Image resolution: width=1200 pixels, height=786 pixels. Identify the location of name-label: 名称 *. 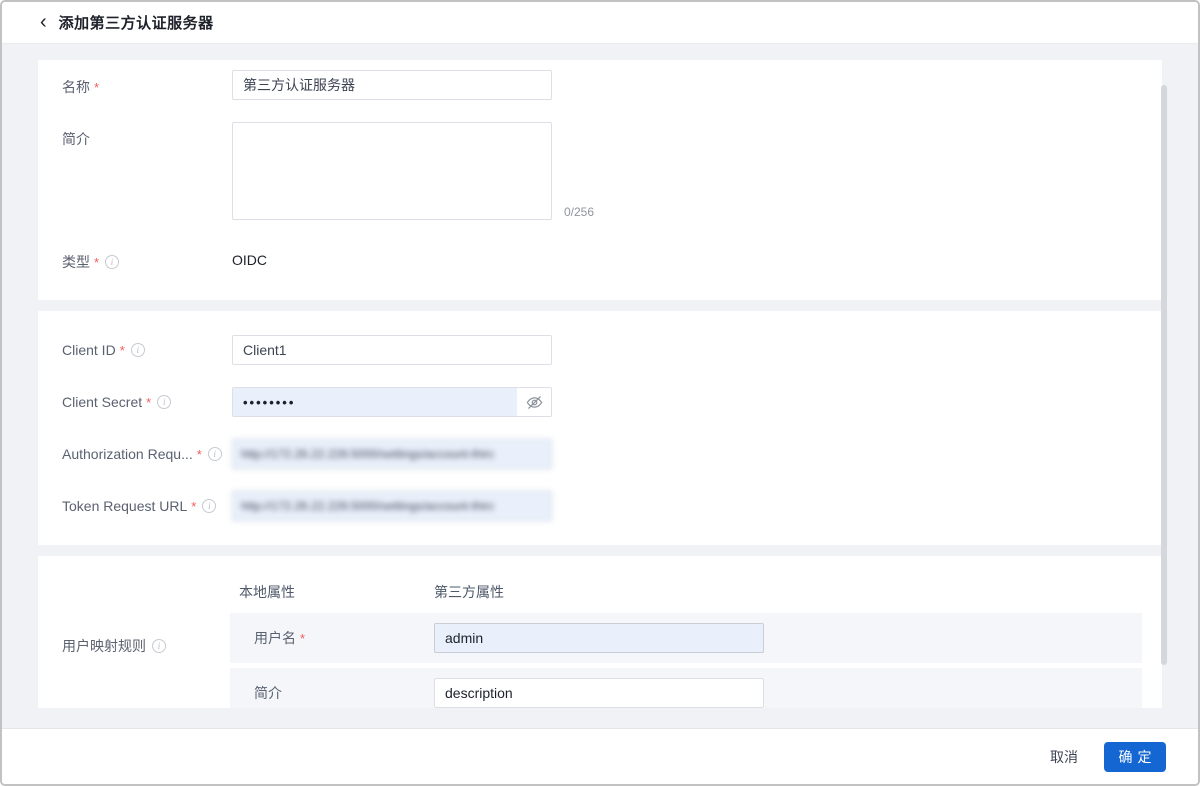
(81, 87).